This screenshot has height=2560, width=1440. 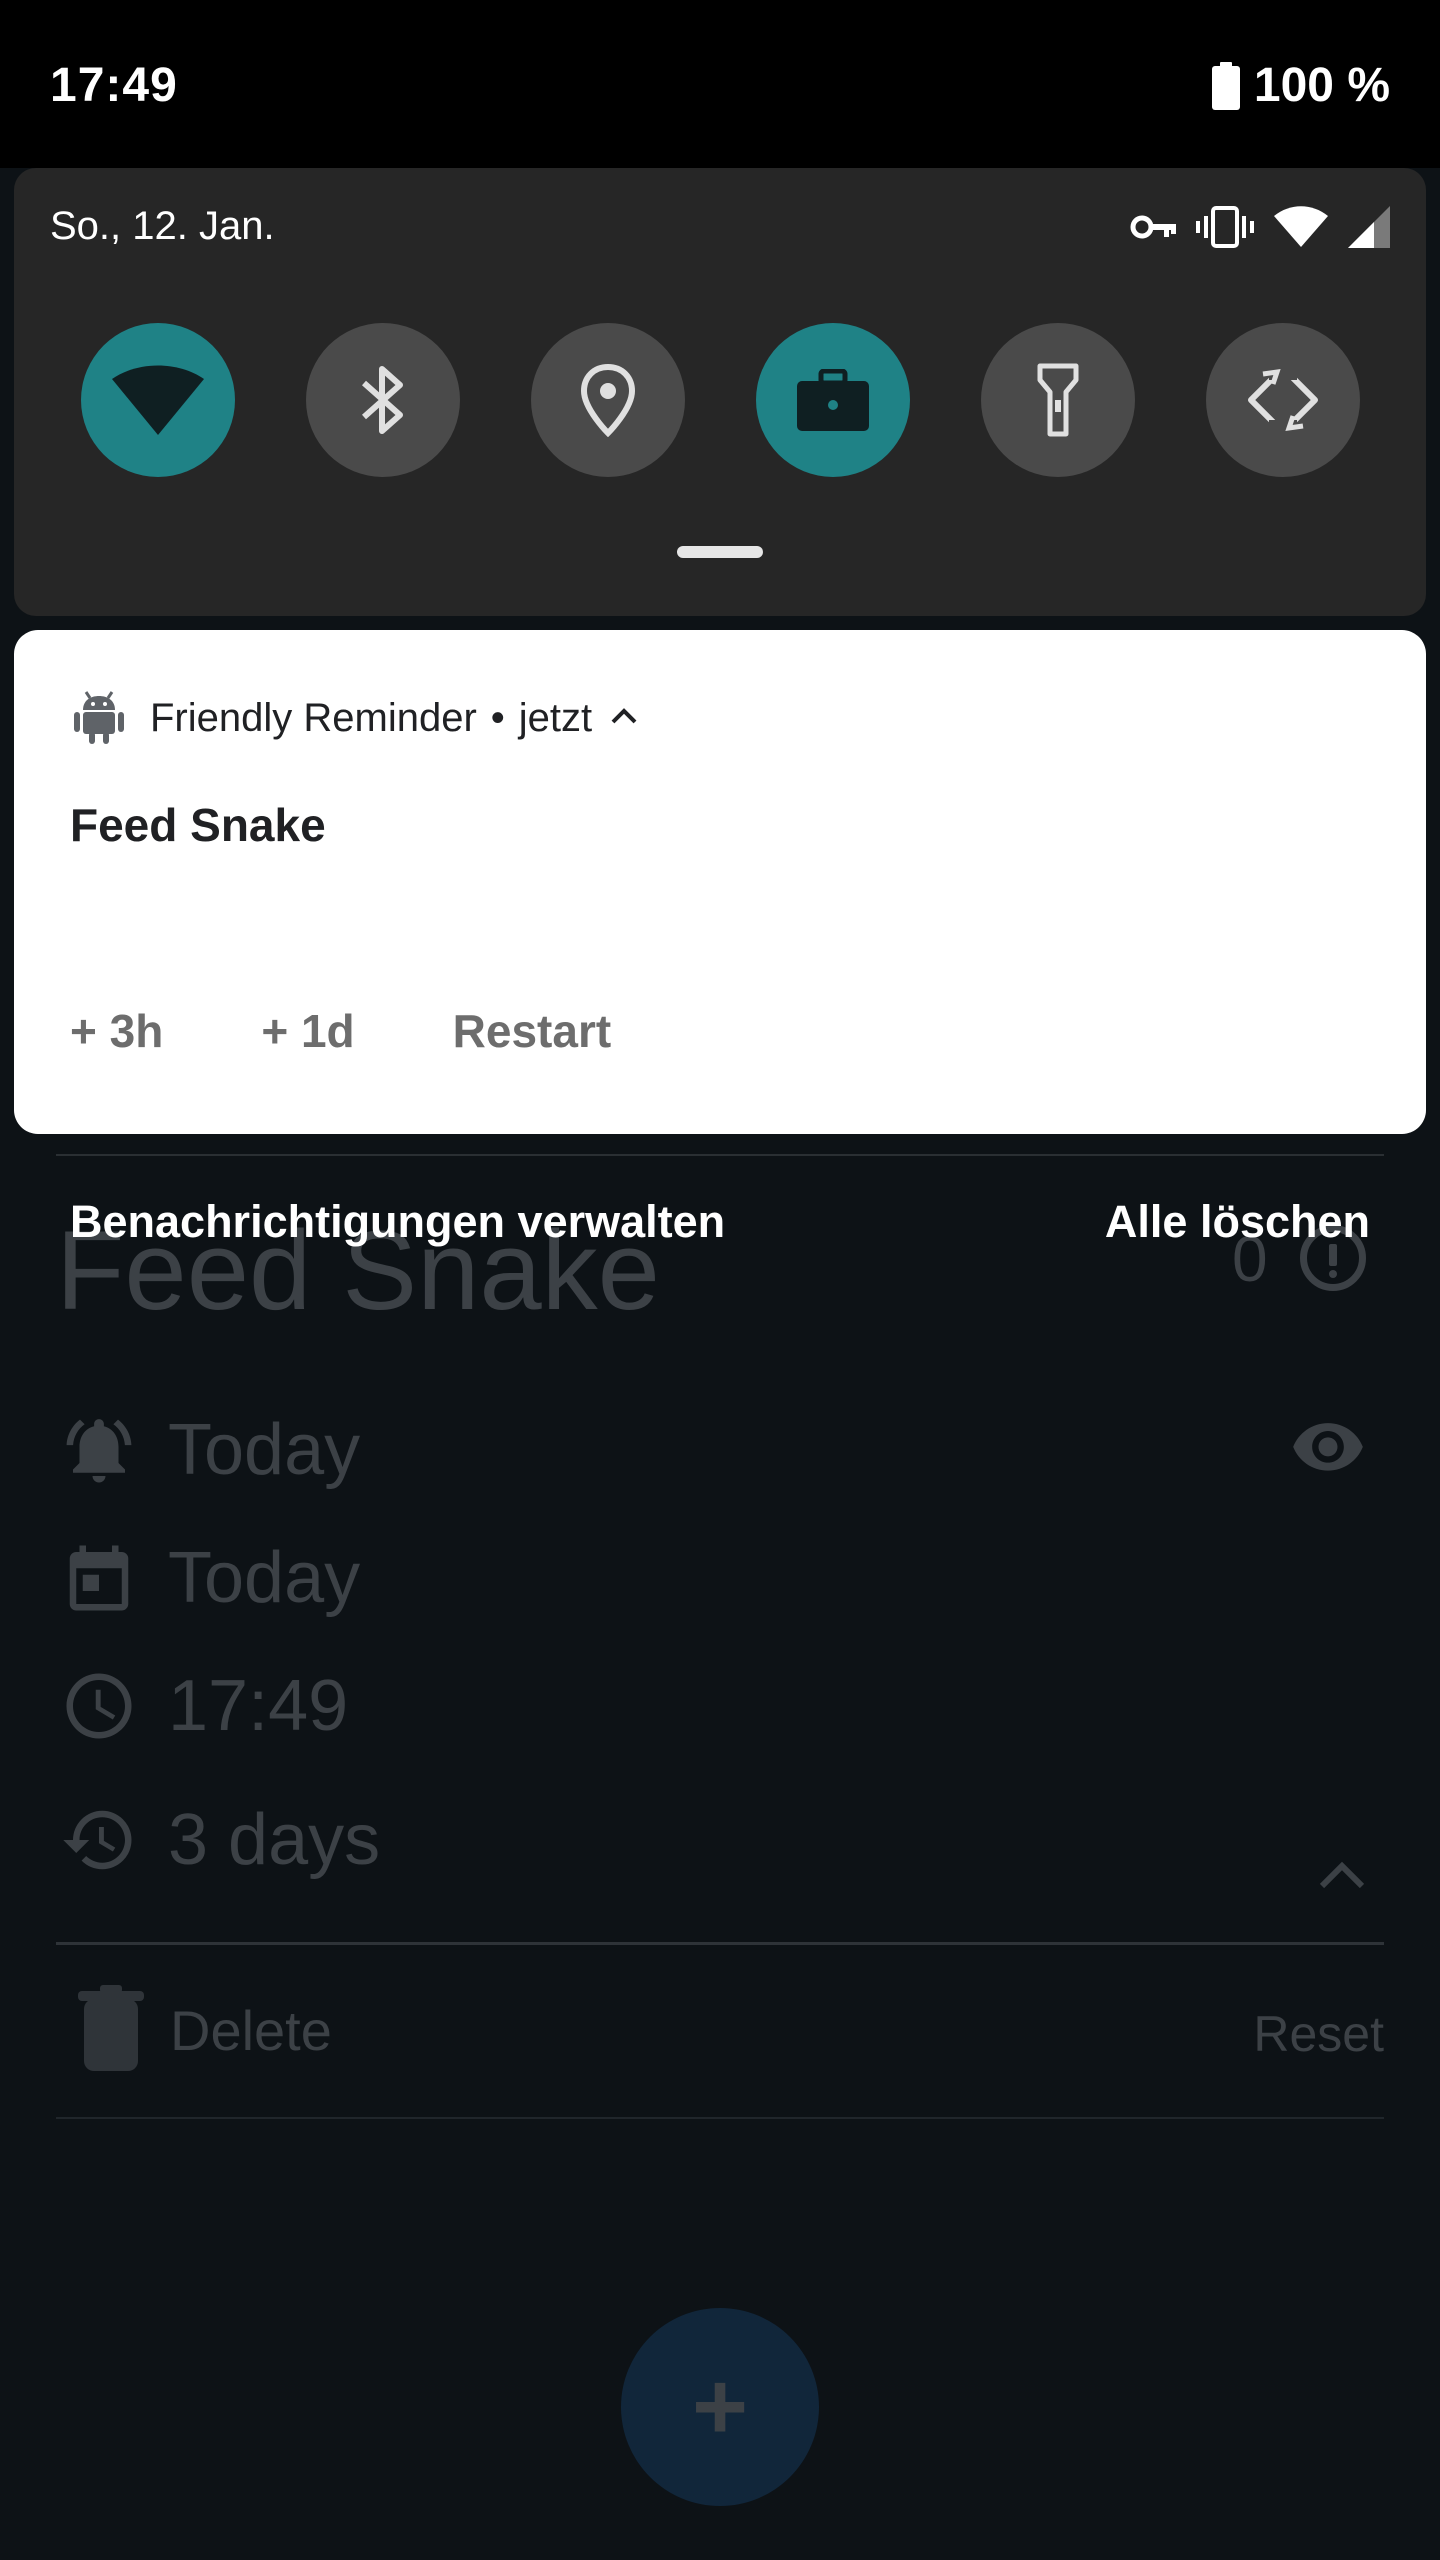 What do you see at coordinates (1225, 85) in the screenshot?
I see `battery-full-icon` at bounding box center [1225, 85].